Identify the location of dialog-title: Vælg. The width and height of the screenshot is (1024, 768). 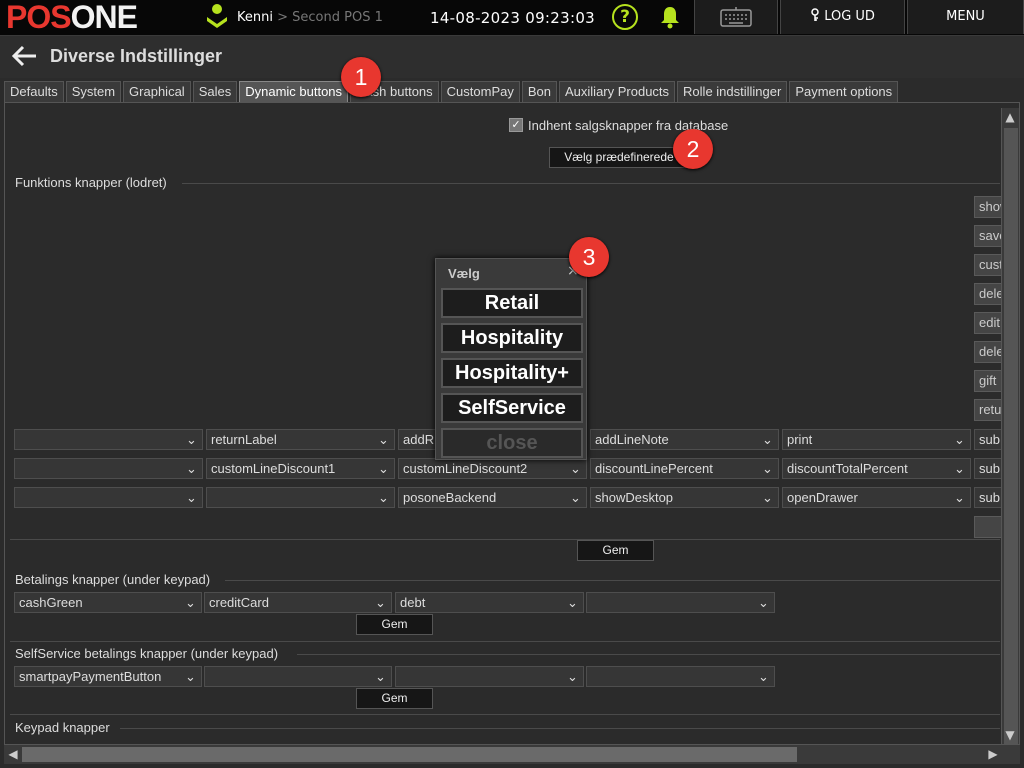
(464, 273).